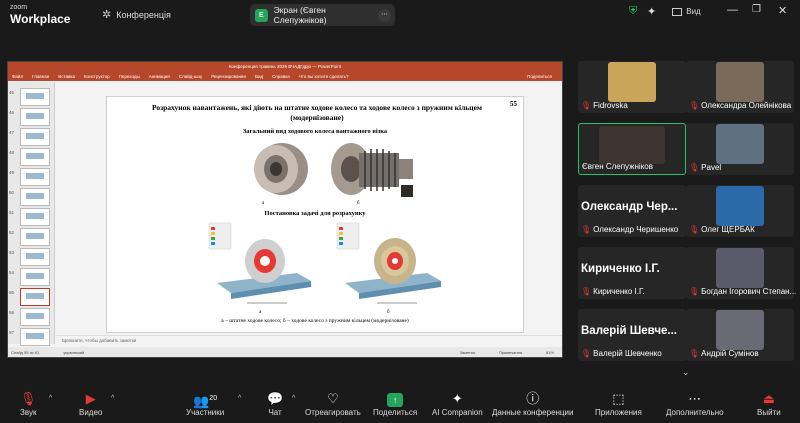 The height and width of the screenshot is (423, 800). I want to click on status-comments-button: Примечания, so click(510, 352).